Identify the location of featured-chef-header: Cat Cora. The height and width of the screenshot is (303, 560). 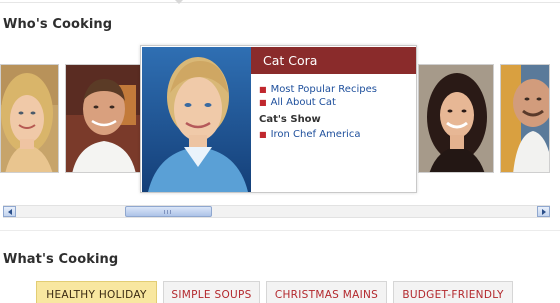
(333, 60).